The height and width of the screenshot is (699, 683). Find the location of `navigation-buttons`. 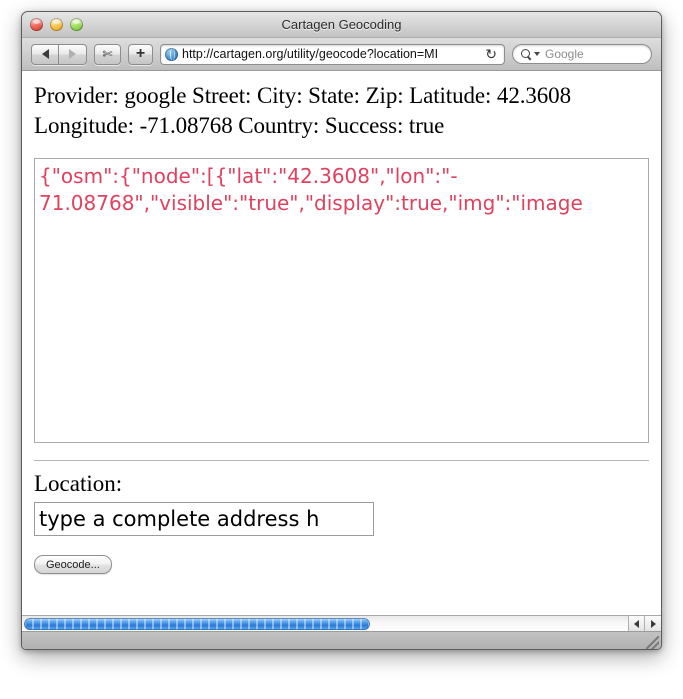

navigation-buttons is located at coordinates (59, 54).